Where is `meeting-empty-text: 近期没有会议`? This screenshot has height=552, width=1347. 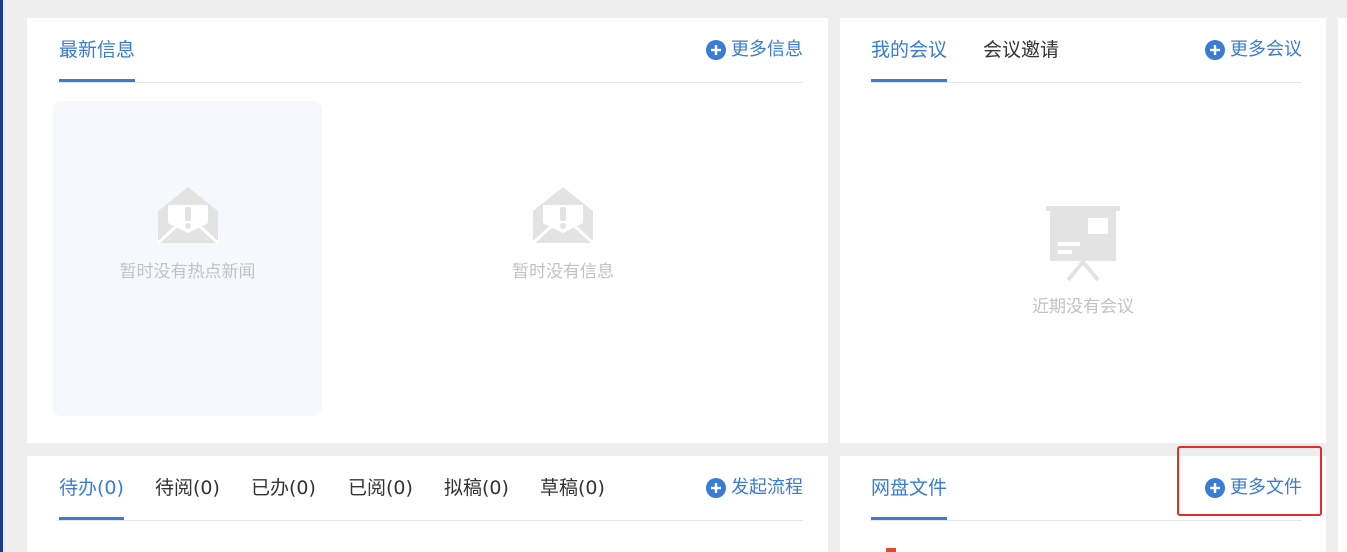
meeting-empty-text: 近期没有会议 is located at coordinates (1083, 307).